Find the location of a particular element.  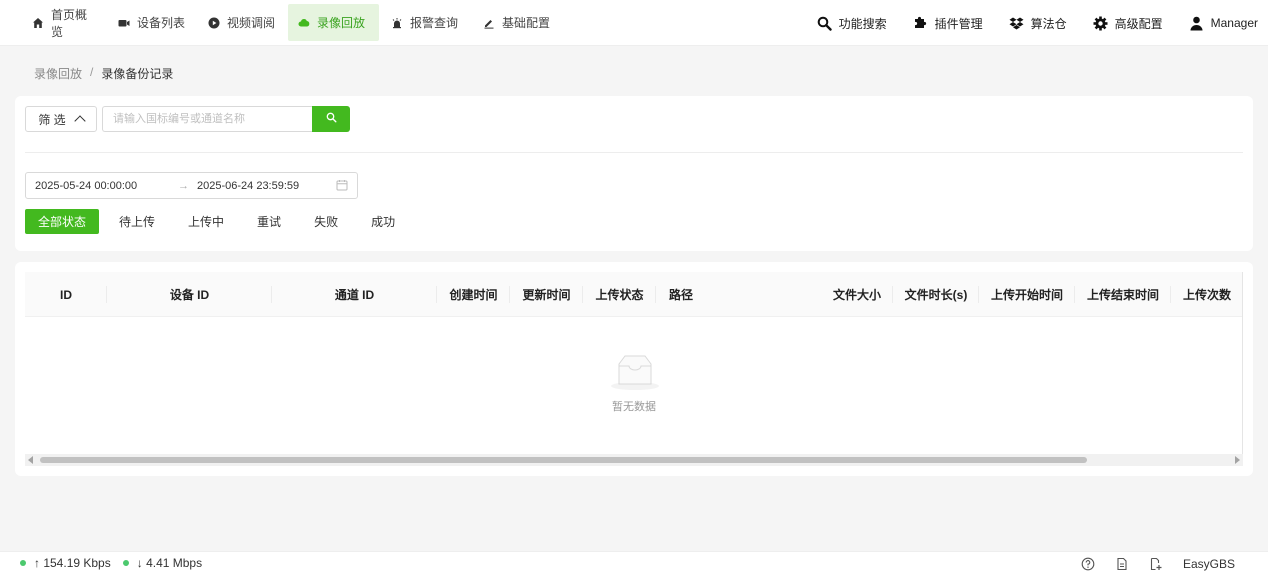

empty-inbox-icon is located at coordinates (635, 374).